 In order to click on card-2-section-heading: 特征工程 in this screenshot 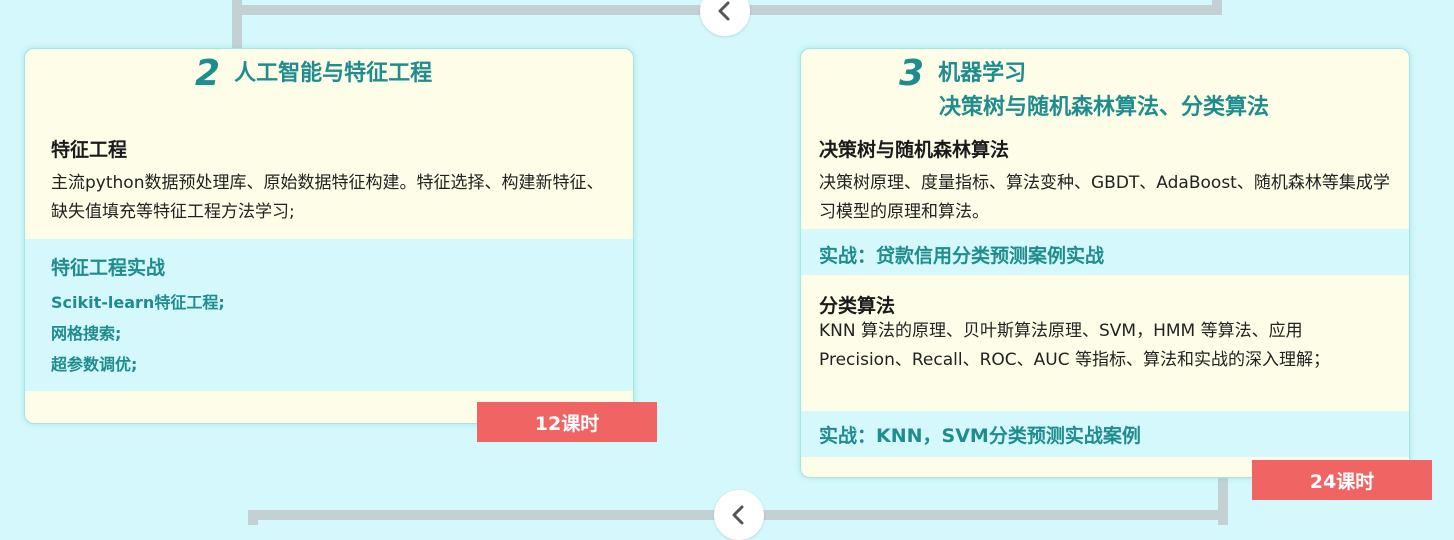, I will do `click(89, 150)`.